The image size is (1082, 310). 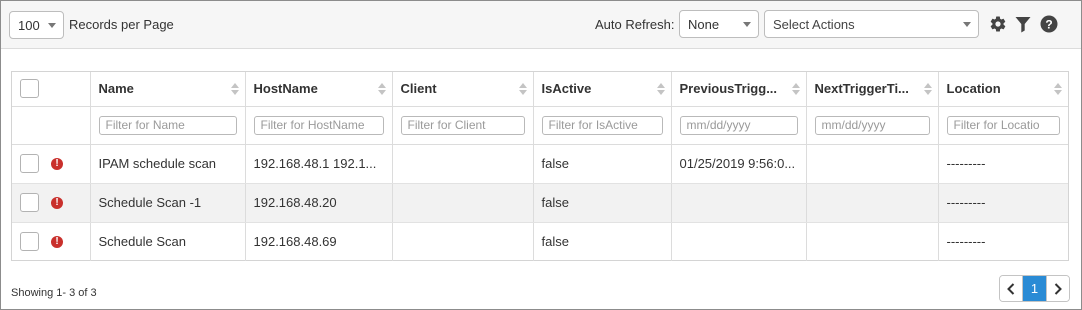 I want to click on help-icon: ?, so click(x=1049, y=24).